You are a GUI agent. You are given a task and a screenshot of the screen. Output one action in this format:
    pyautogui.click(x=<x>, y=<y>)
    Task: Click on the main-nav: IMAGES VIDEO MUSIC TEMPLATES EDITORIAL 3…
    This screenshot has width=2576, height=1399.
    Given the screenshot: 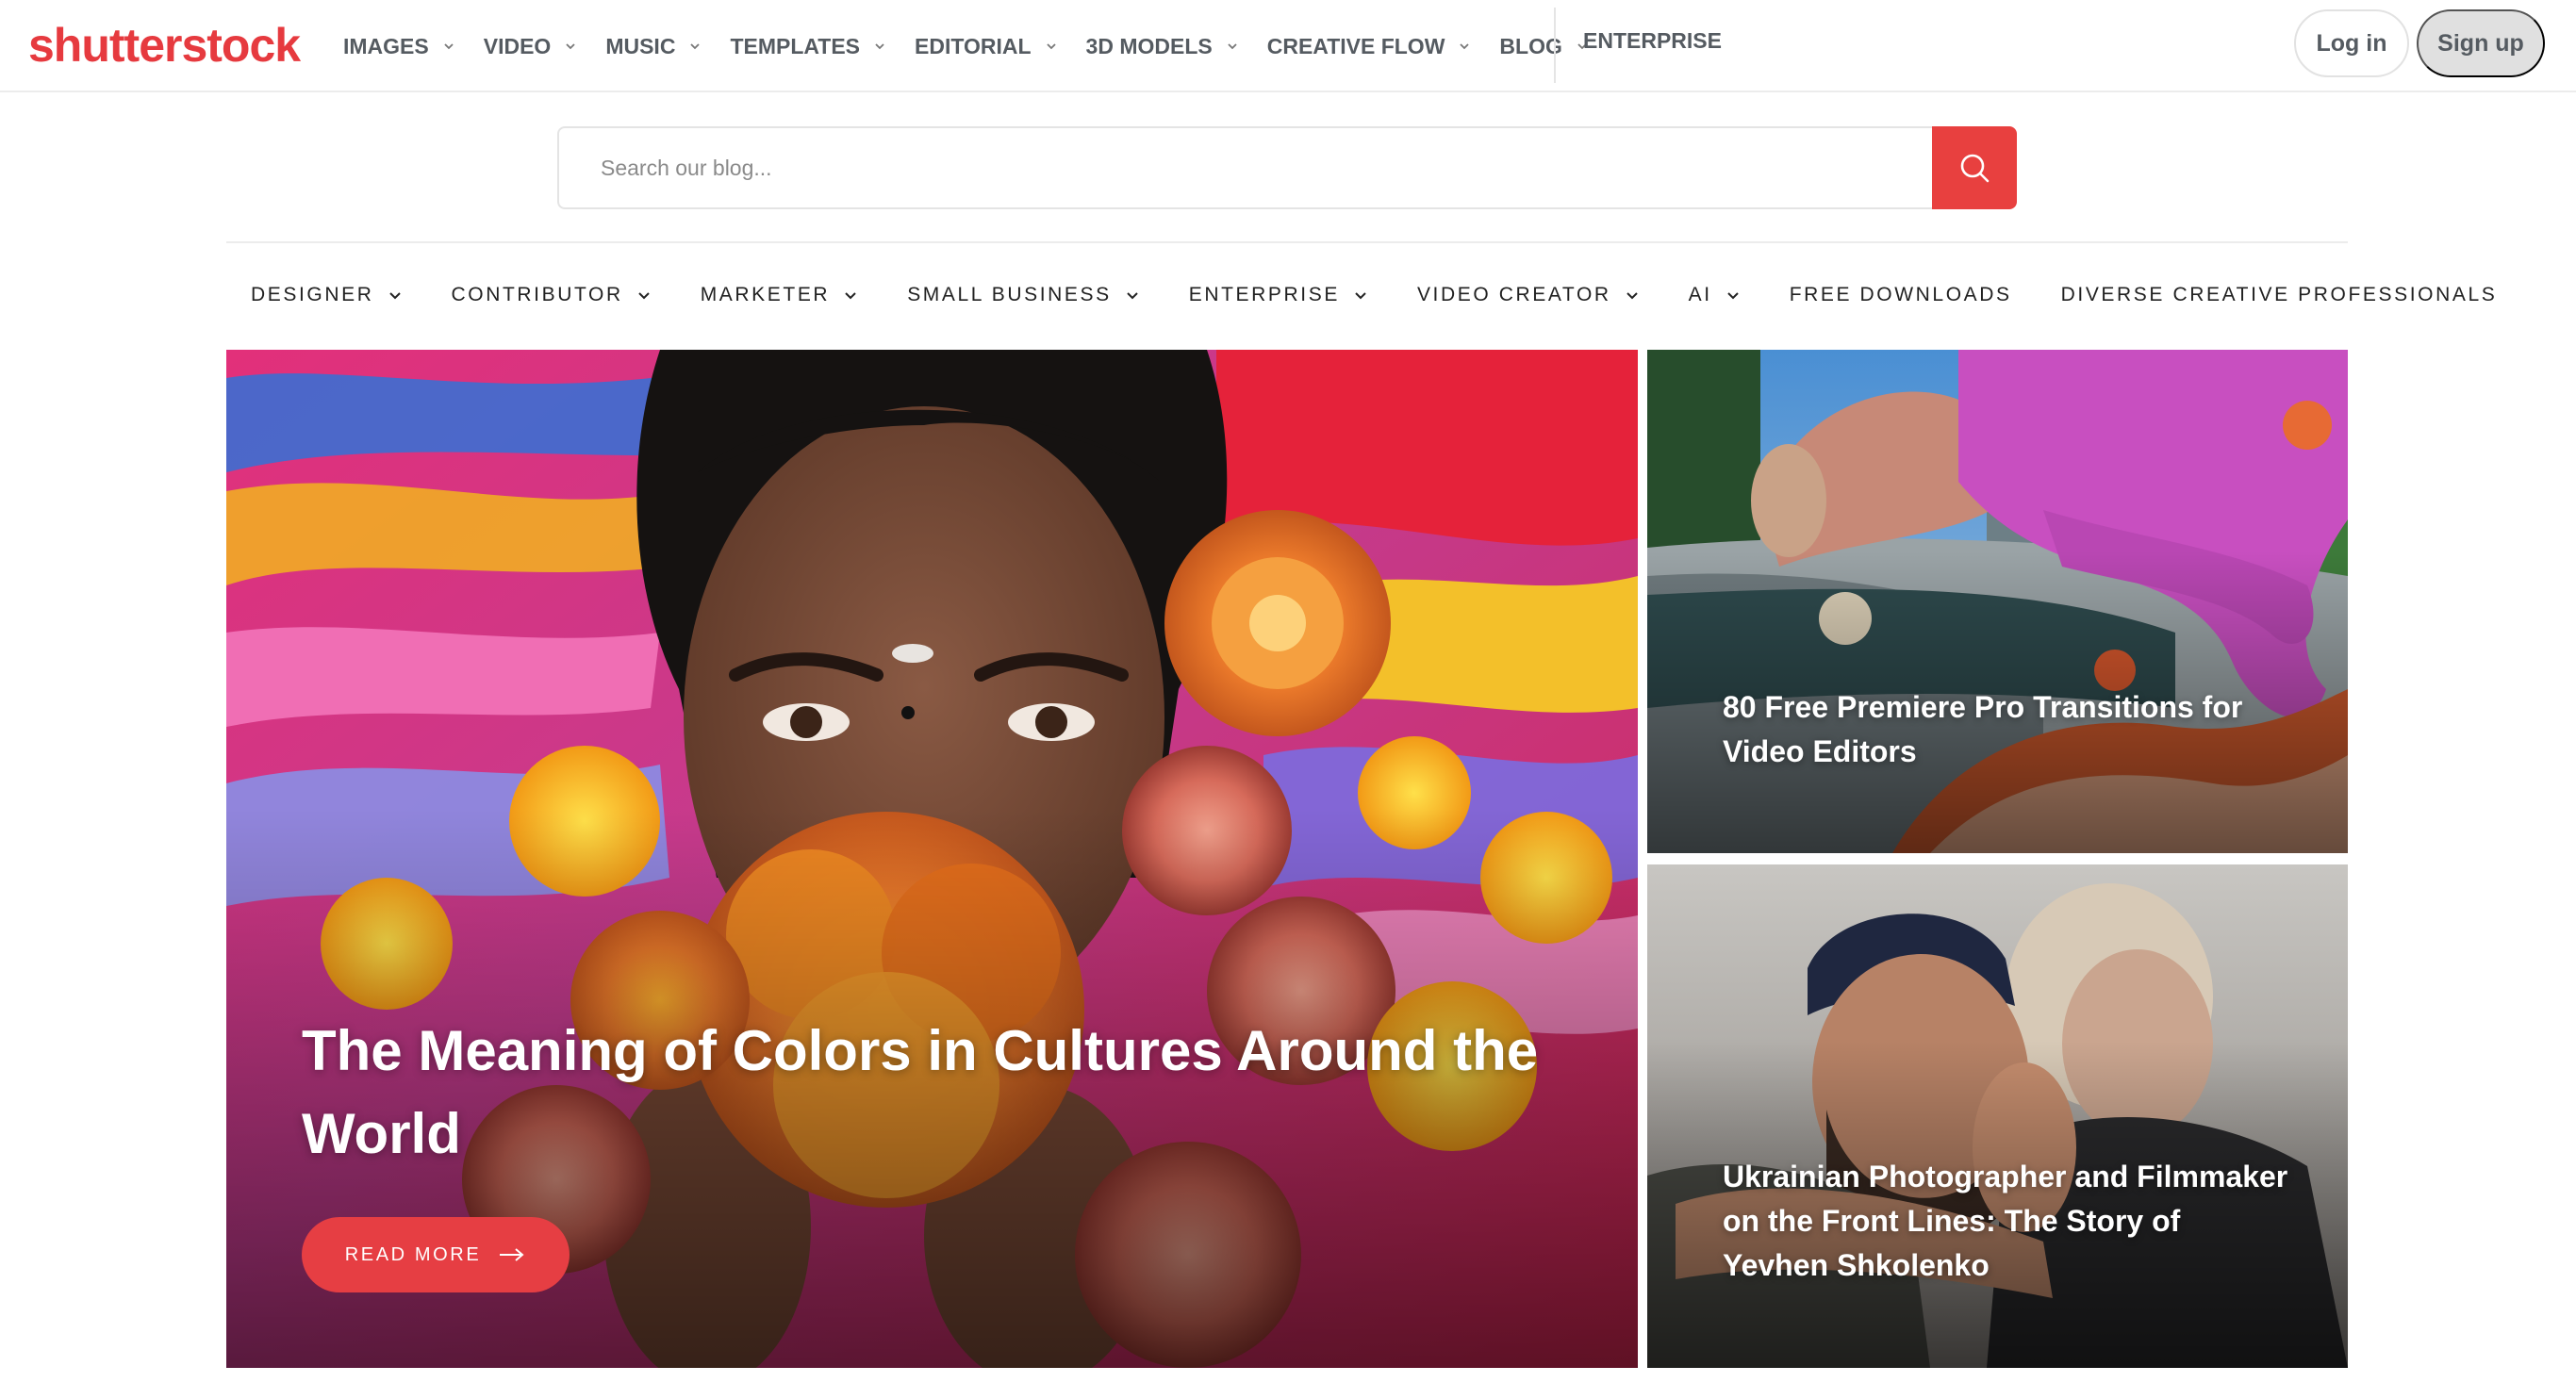 What is the action you would take?
    pyautogui.click(x=980, y=46)
    